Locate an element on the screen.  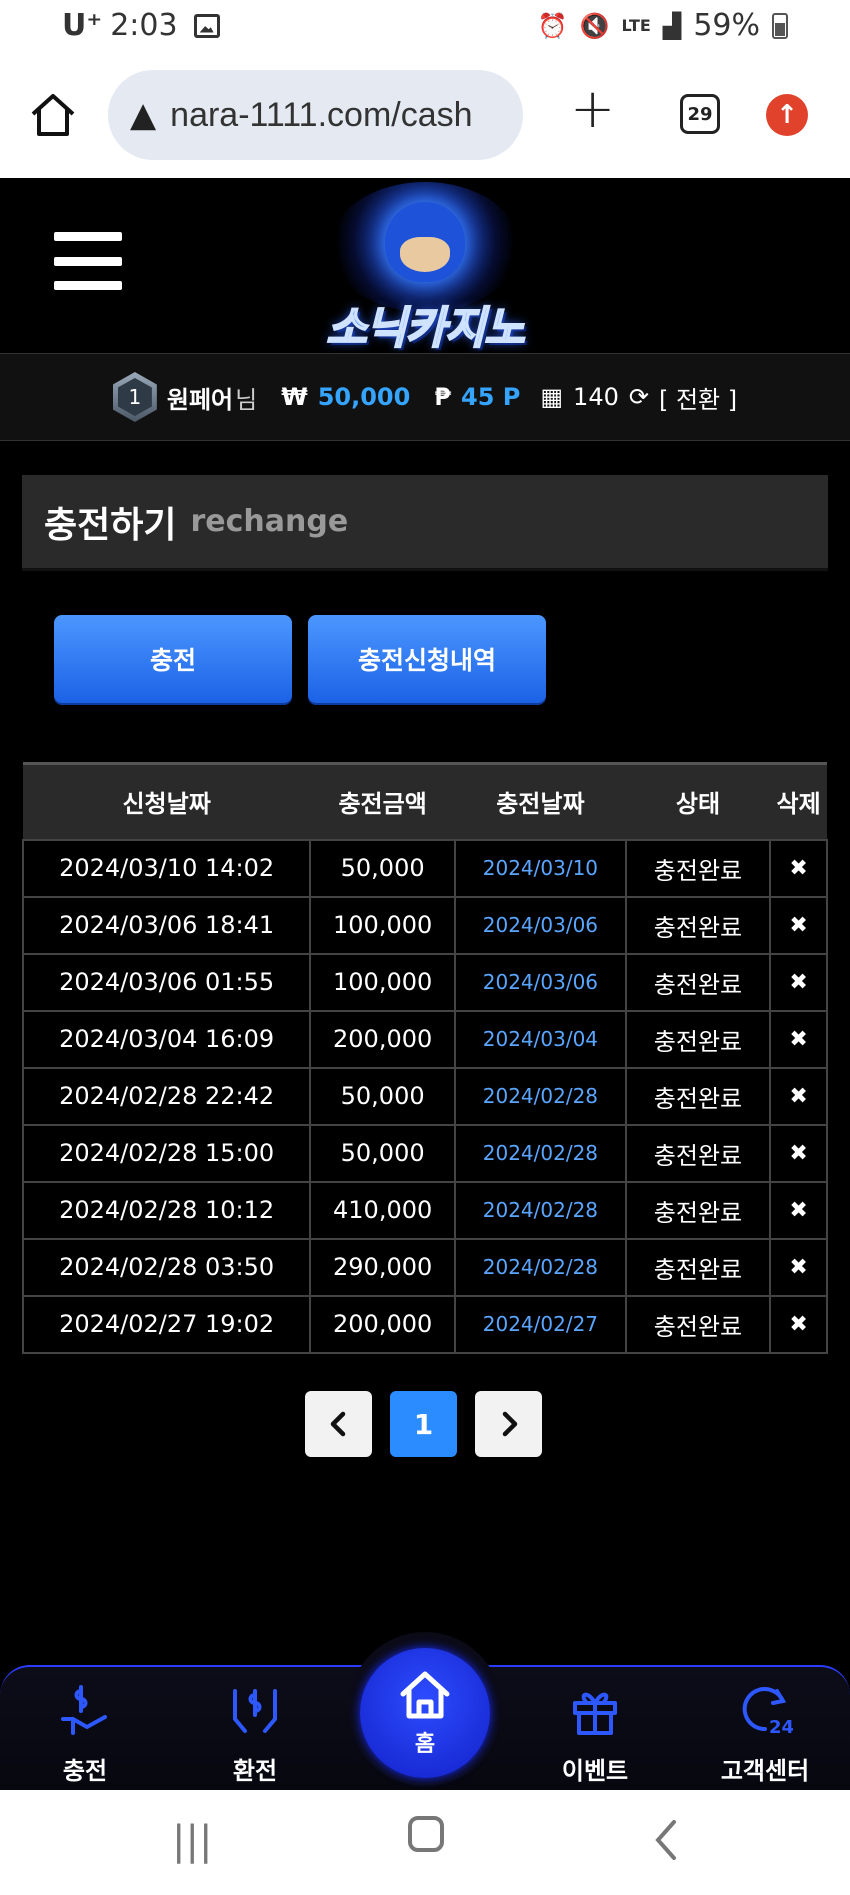
android-nav-bar: ||| is located at coordinates (425, 1842).